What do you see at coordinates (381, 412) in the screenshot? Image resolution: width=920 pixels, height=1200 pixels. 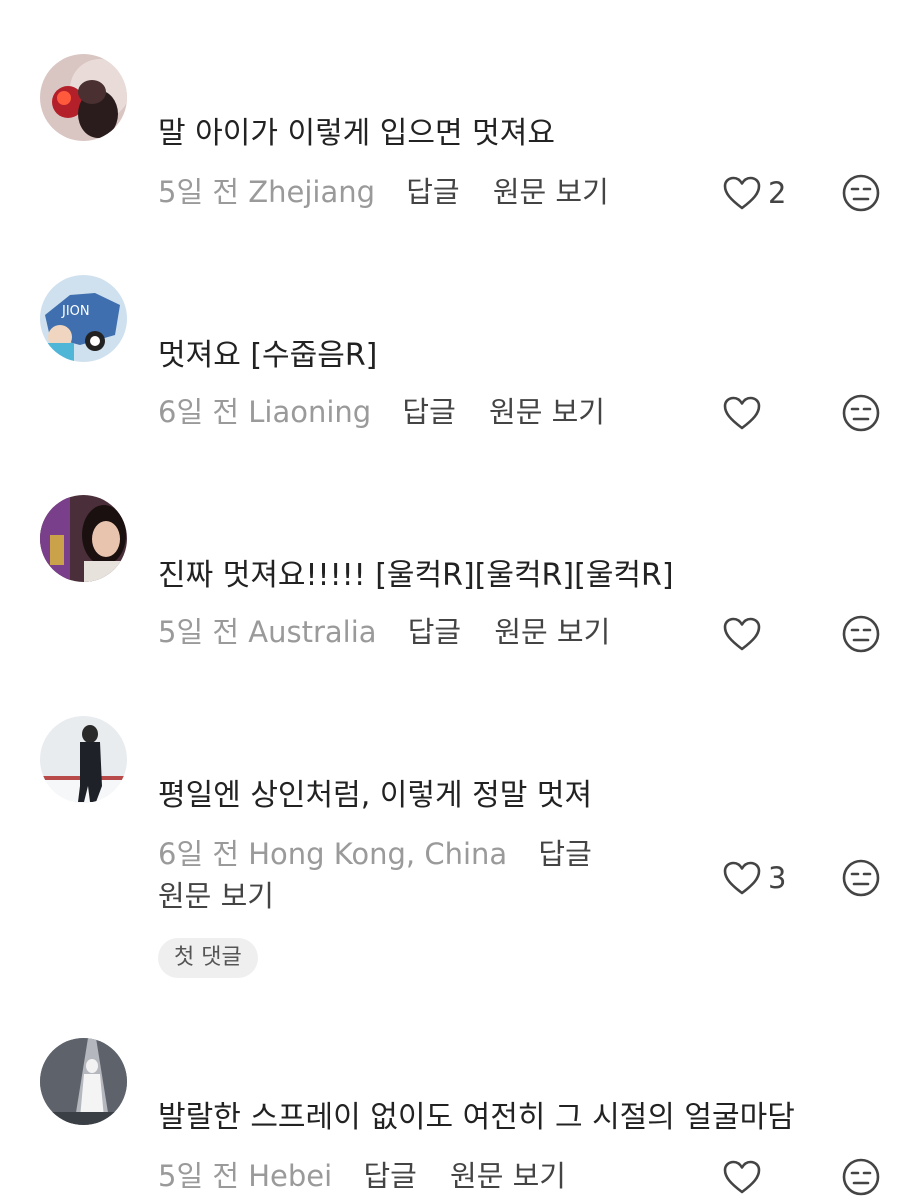 I see `comment-meta: 6일 전 Liaoning 답글 원문 보기` at bounding box center [381, 412].